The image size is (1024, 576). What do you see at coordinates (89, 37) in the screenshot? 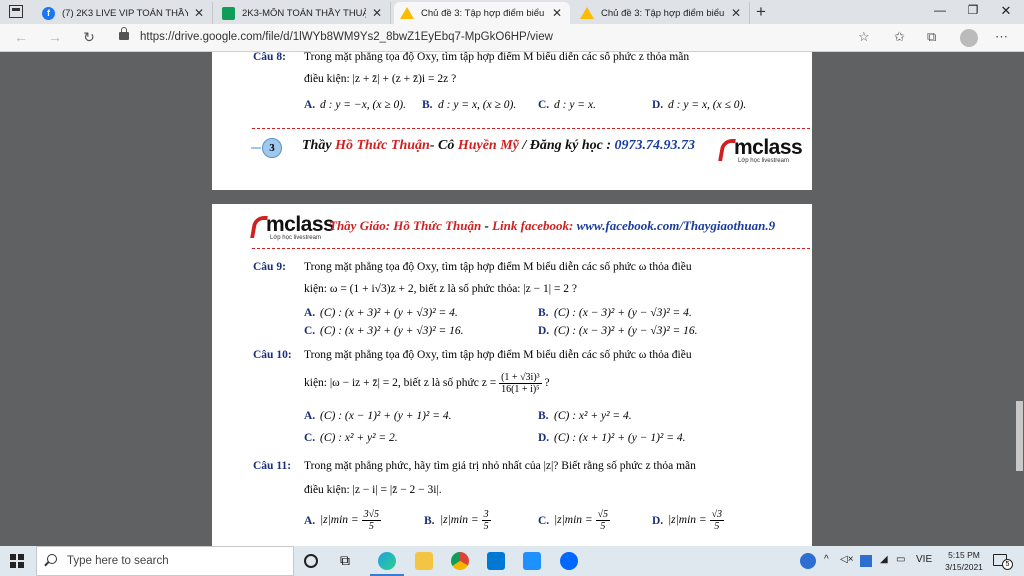
I see `reload-icon: ↻` at bounding box center [89, 37].